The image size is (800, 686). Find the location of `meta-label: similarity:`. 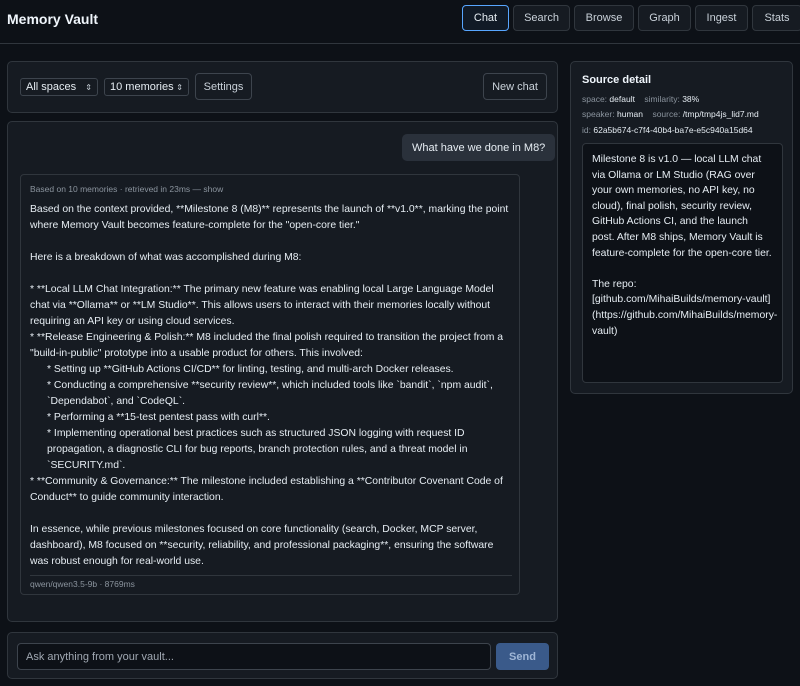

meta-label: similarity: is located at coordinates (662, 99).